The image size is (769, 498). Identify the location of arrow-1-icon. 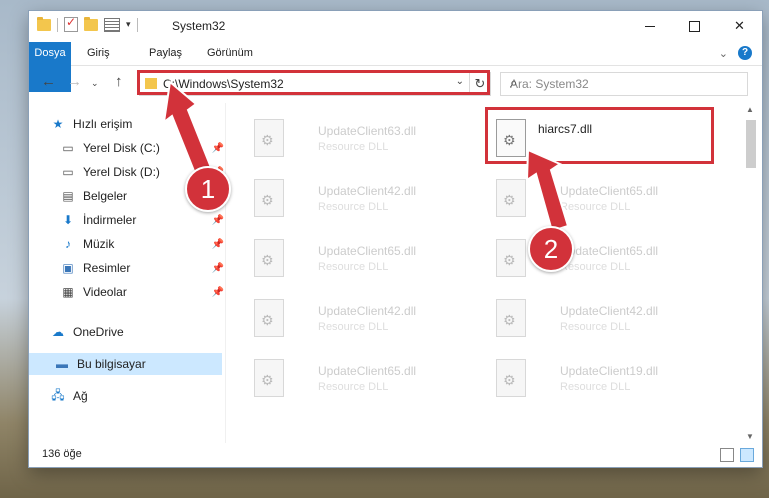
(188, 129).